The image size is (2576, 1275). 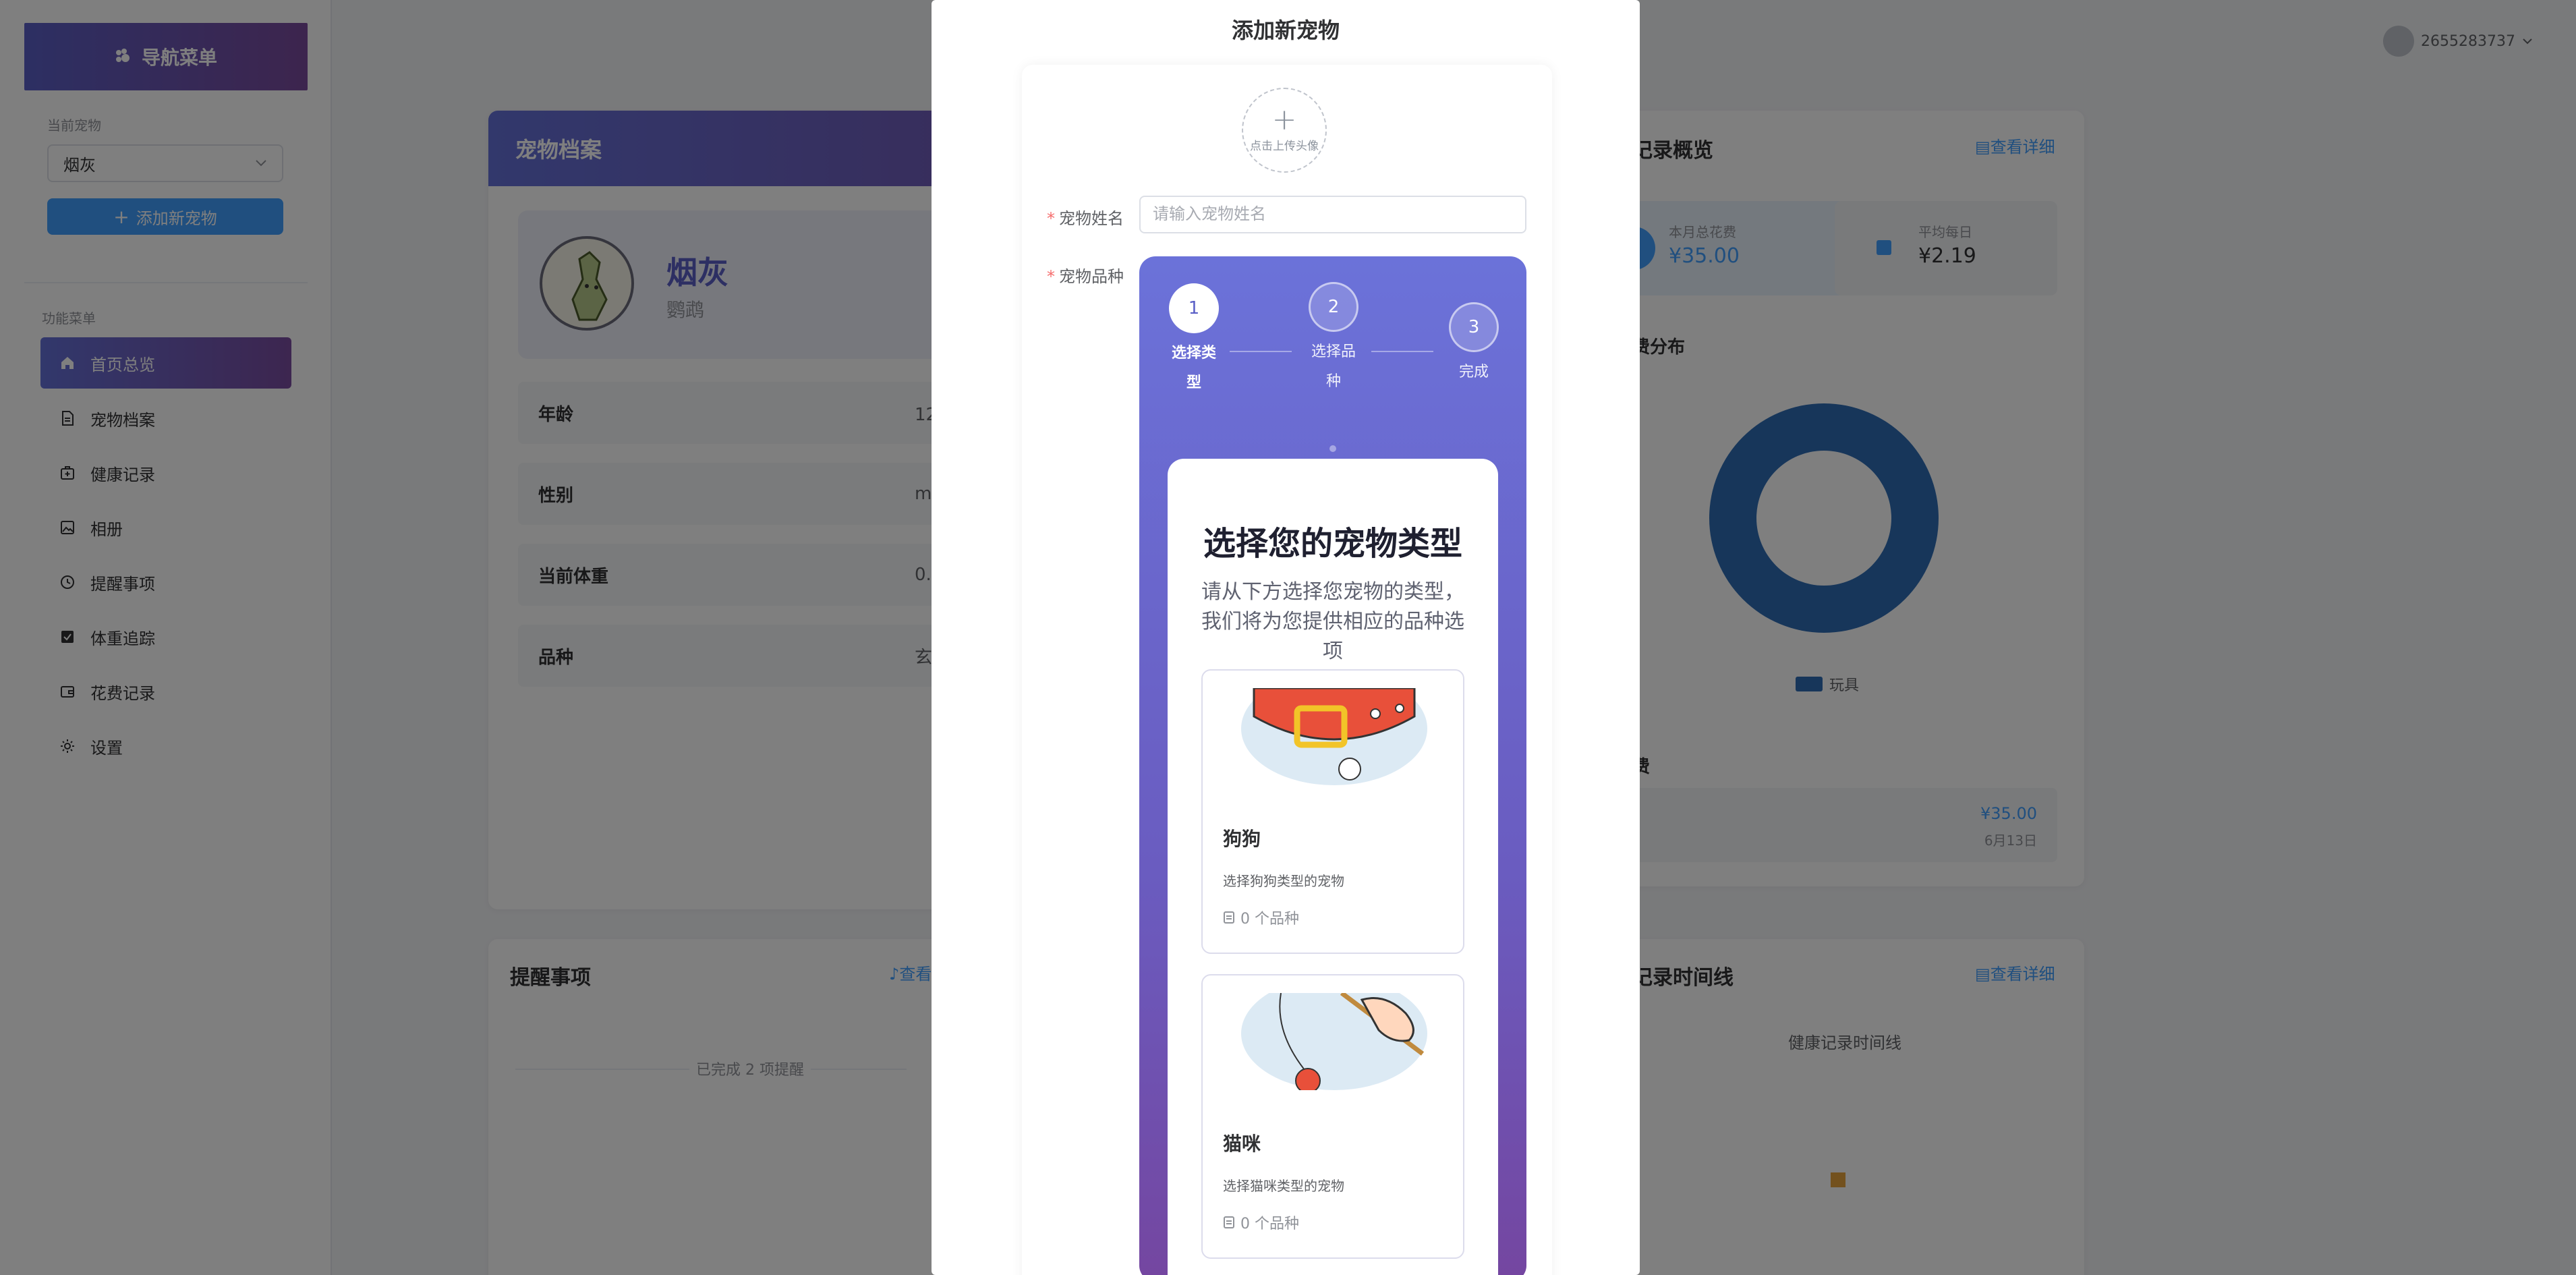 I want to click on type-card-cat: 猫咪 选择猫咪类型的宠物 0 个品种, so click(x=1332, y=1116).